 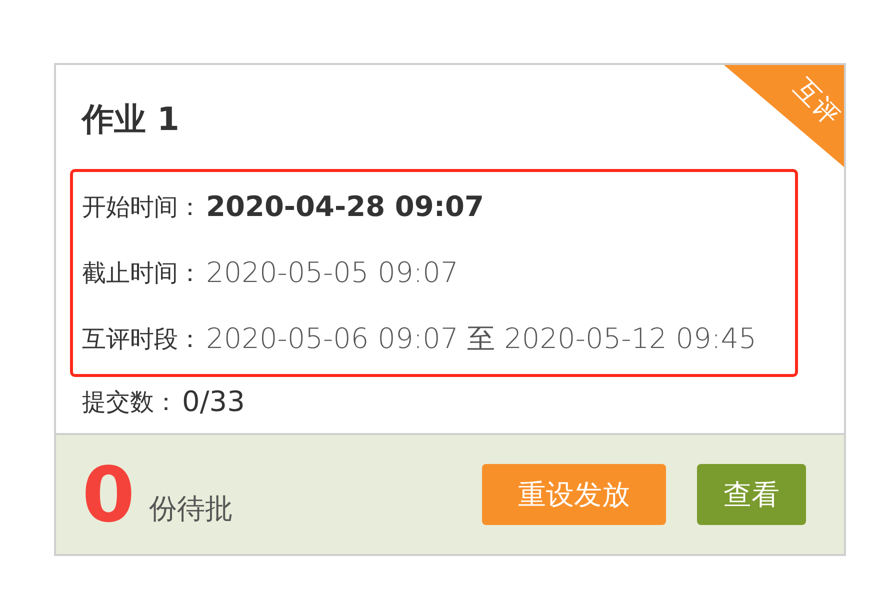 I want to click on action-button: 重设发放, so click(x=574, y=494).